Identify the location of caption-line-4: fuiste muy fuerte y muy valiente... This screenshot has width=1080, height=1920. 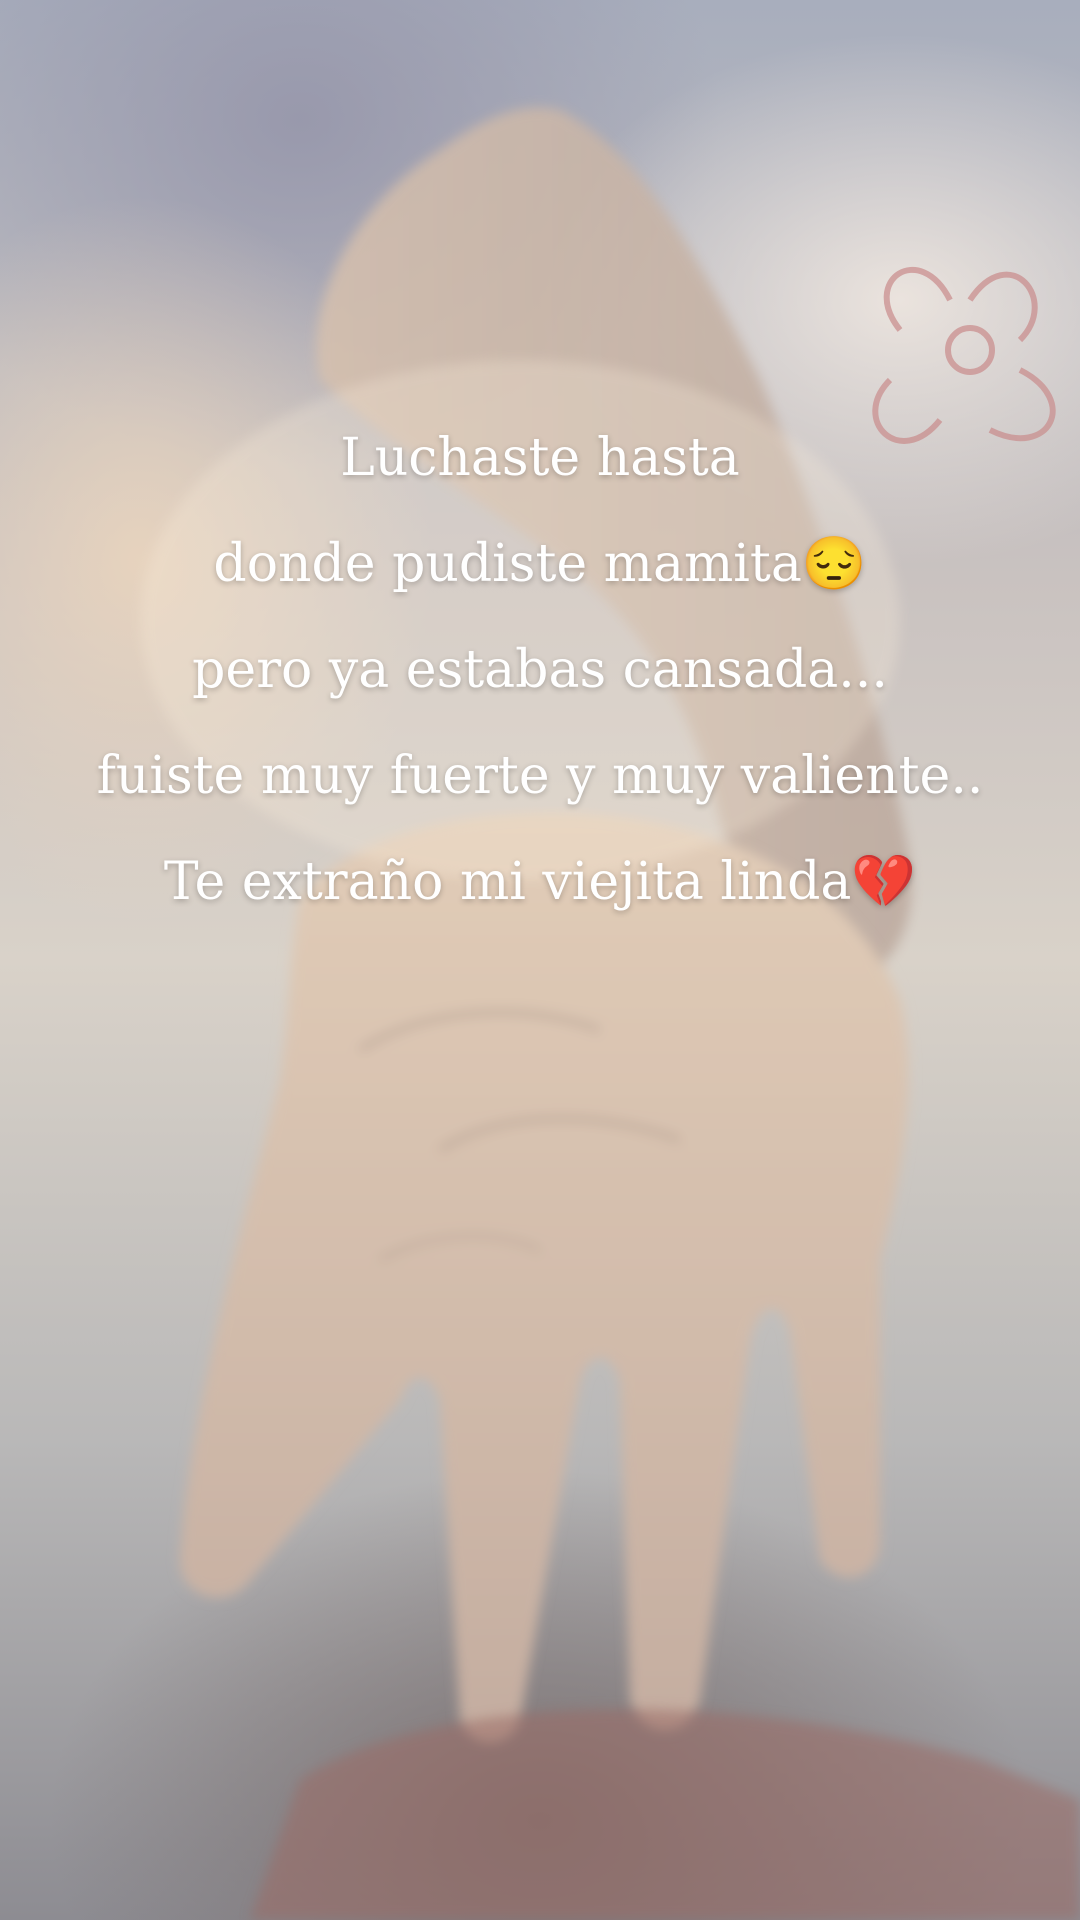
(540, 776).